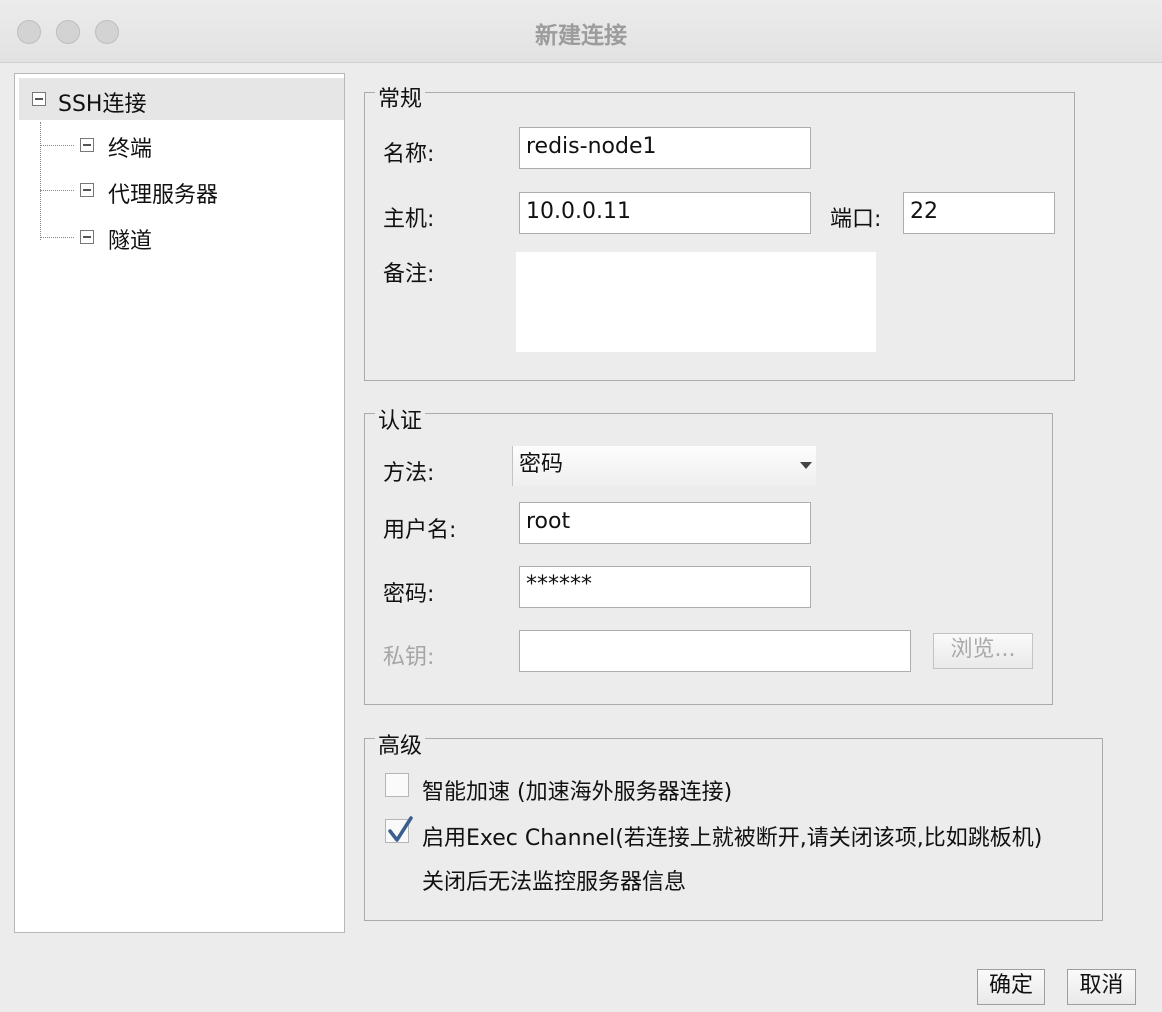 Image resolution: width=1162 pixels, height=1012 pixels. What do you see at coordinates (665, 213) in the screenshot?
I see `host-field: 10.0.0.11` at bounding box center [665, 213].